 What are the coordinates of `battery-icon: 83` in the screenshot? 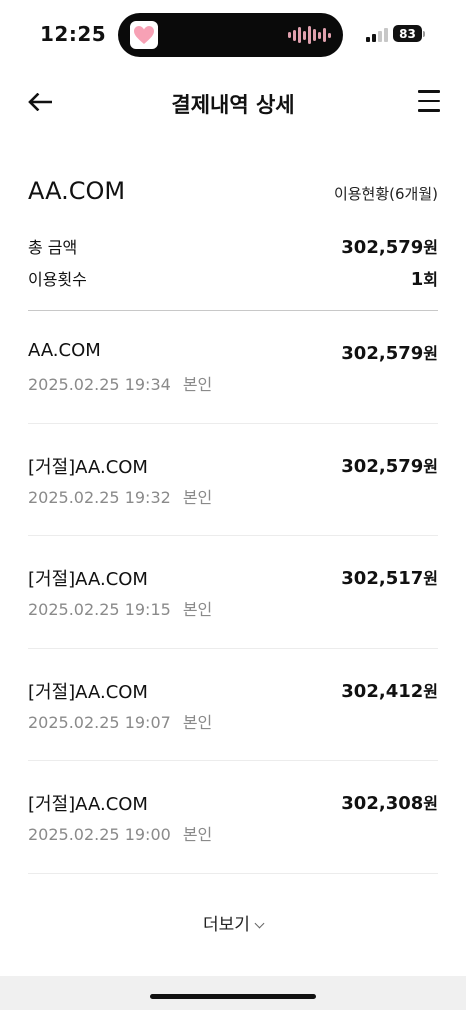 It's located at (409, 33).